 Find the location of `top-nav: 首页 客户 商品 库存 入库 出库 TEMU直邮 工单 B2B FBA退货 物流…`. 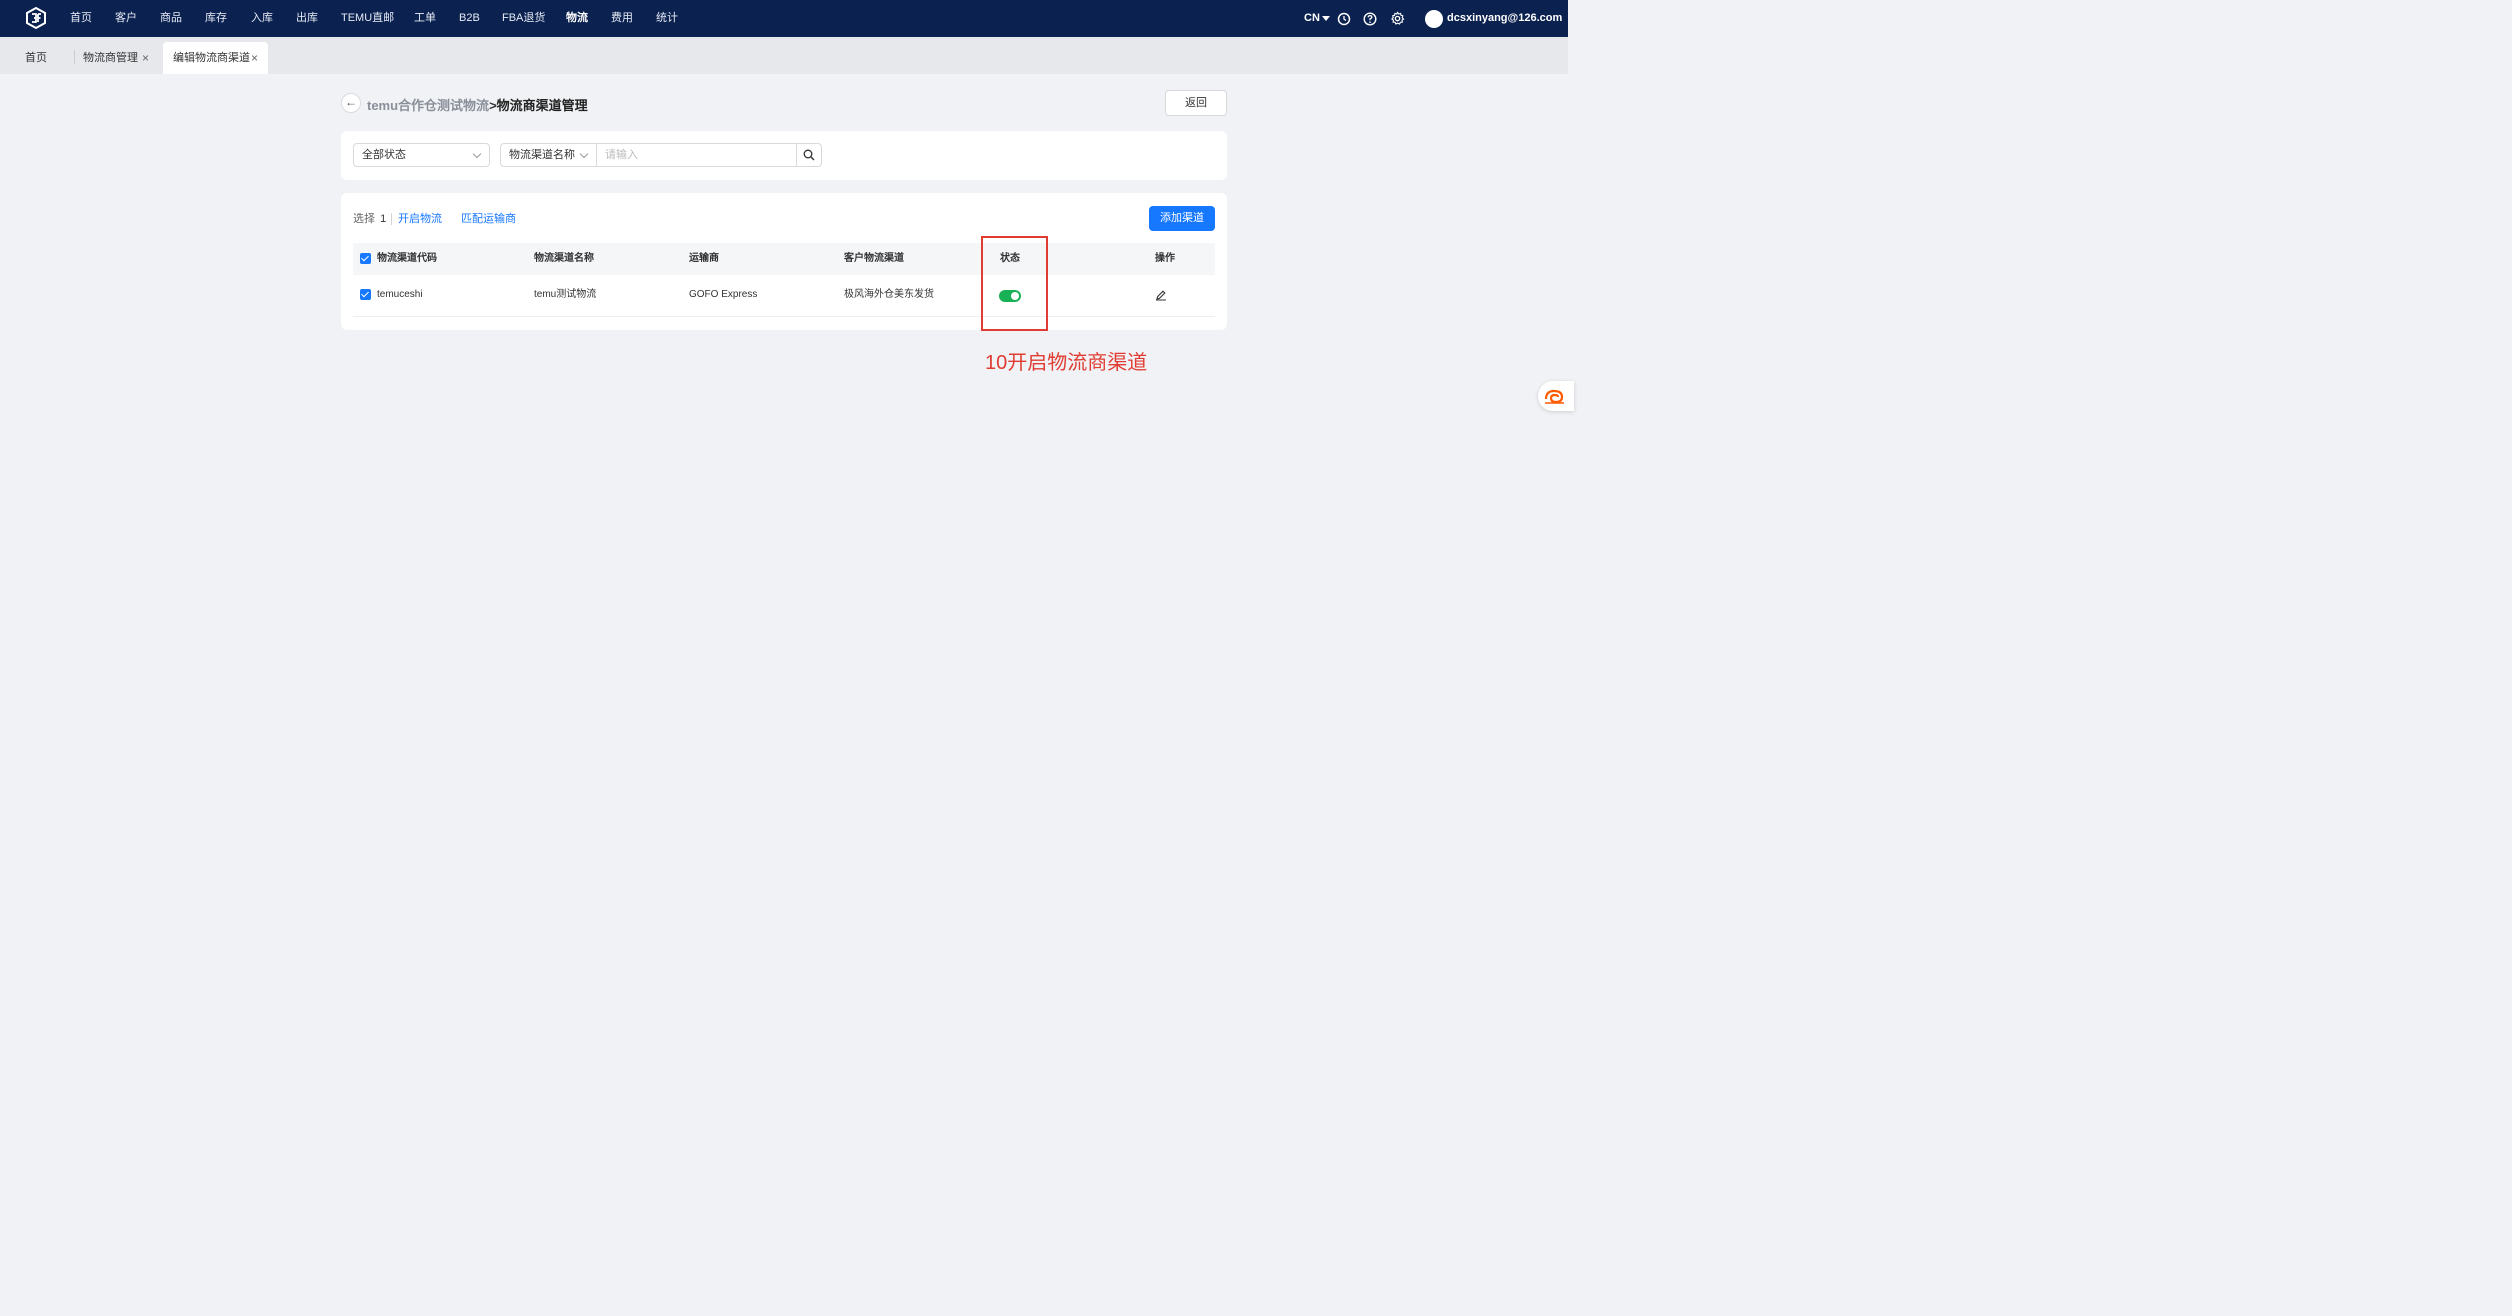

top-nav: 首页 客户 商品 库存 入库 出库 TEMU直邮 工单 B2B FBA退货 物流… is located at coordinates (784, 29).